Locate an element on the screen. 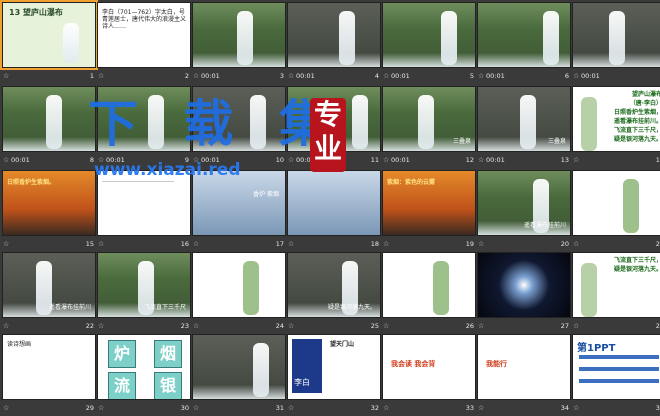 The height and width of the screenshot is (416, 660). slide-thumbnail-15: 日照香炉生紫烟。☆15 is located at coordinates (49, 211).